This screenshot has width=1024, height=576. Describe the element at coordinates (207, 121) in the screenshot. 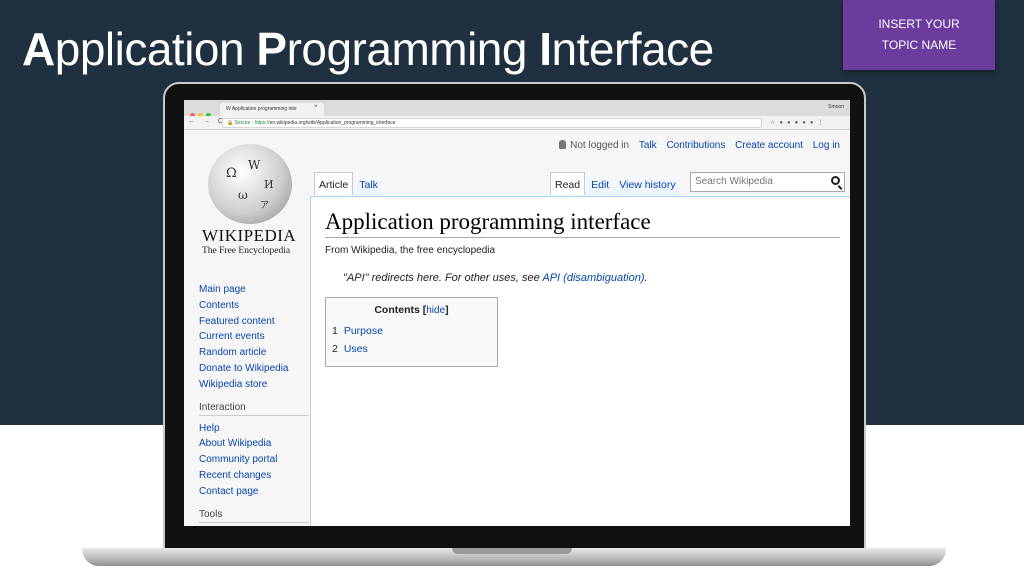

I see `navigation-buttons: ← → C` at that location.